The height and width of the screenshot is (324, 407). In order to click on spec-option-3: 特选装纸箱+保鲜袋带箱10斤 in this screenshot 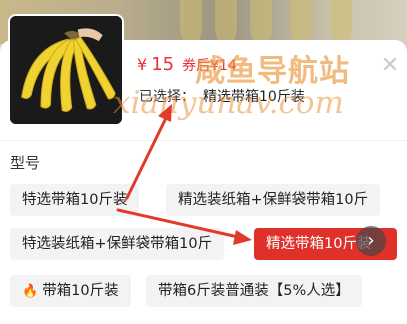, I will do `click(117, 244)`.